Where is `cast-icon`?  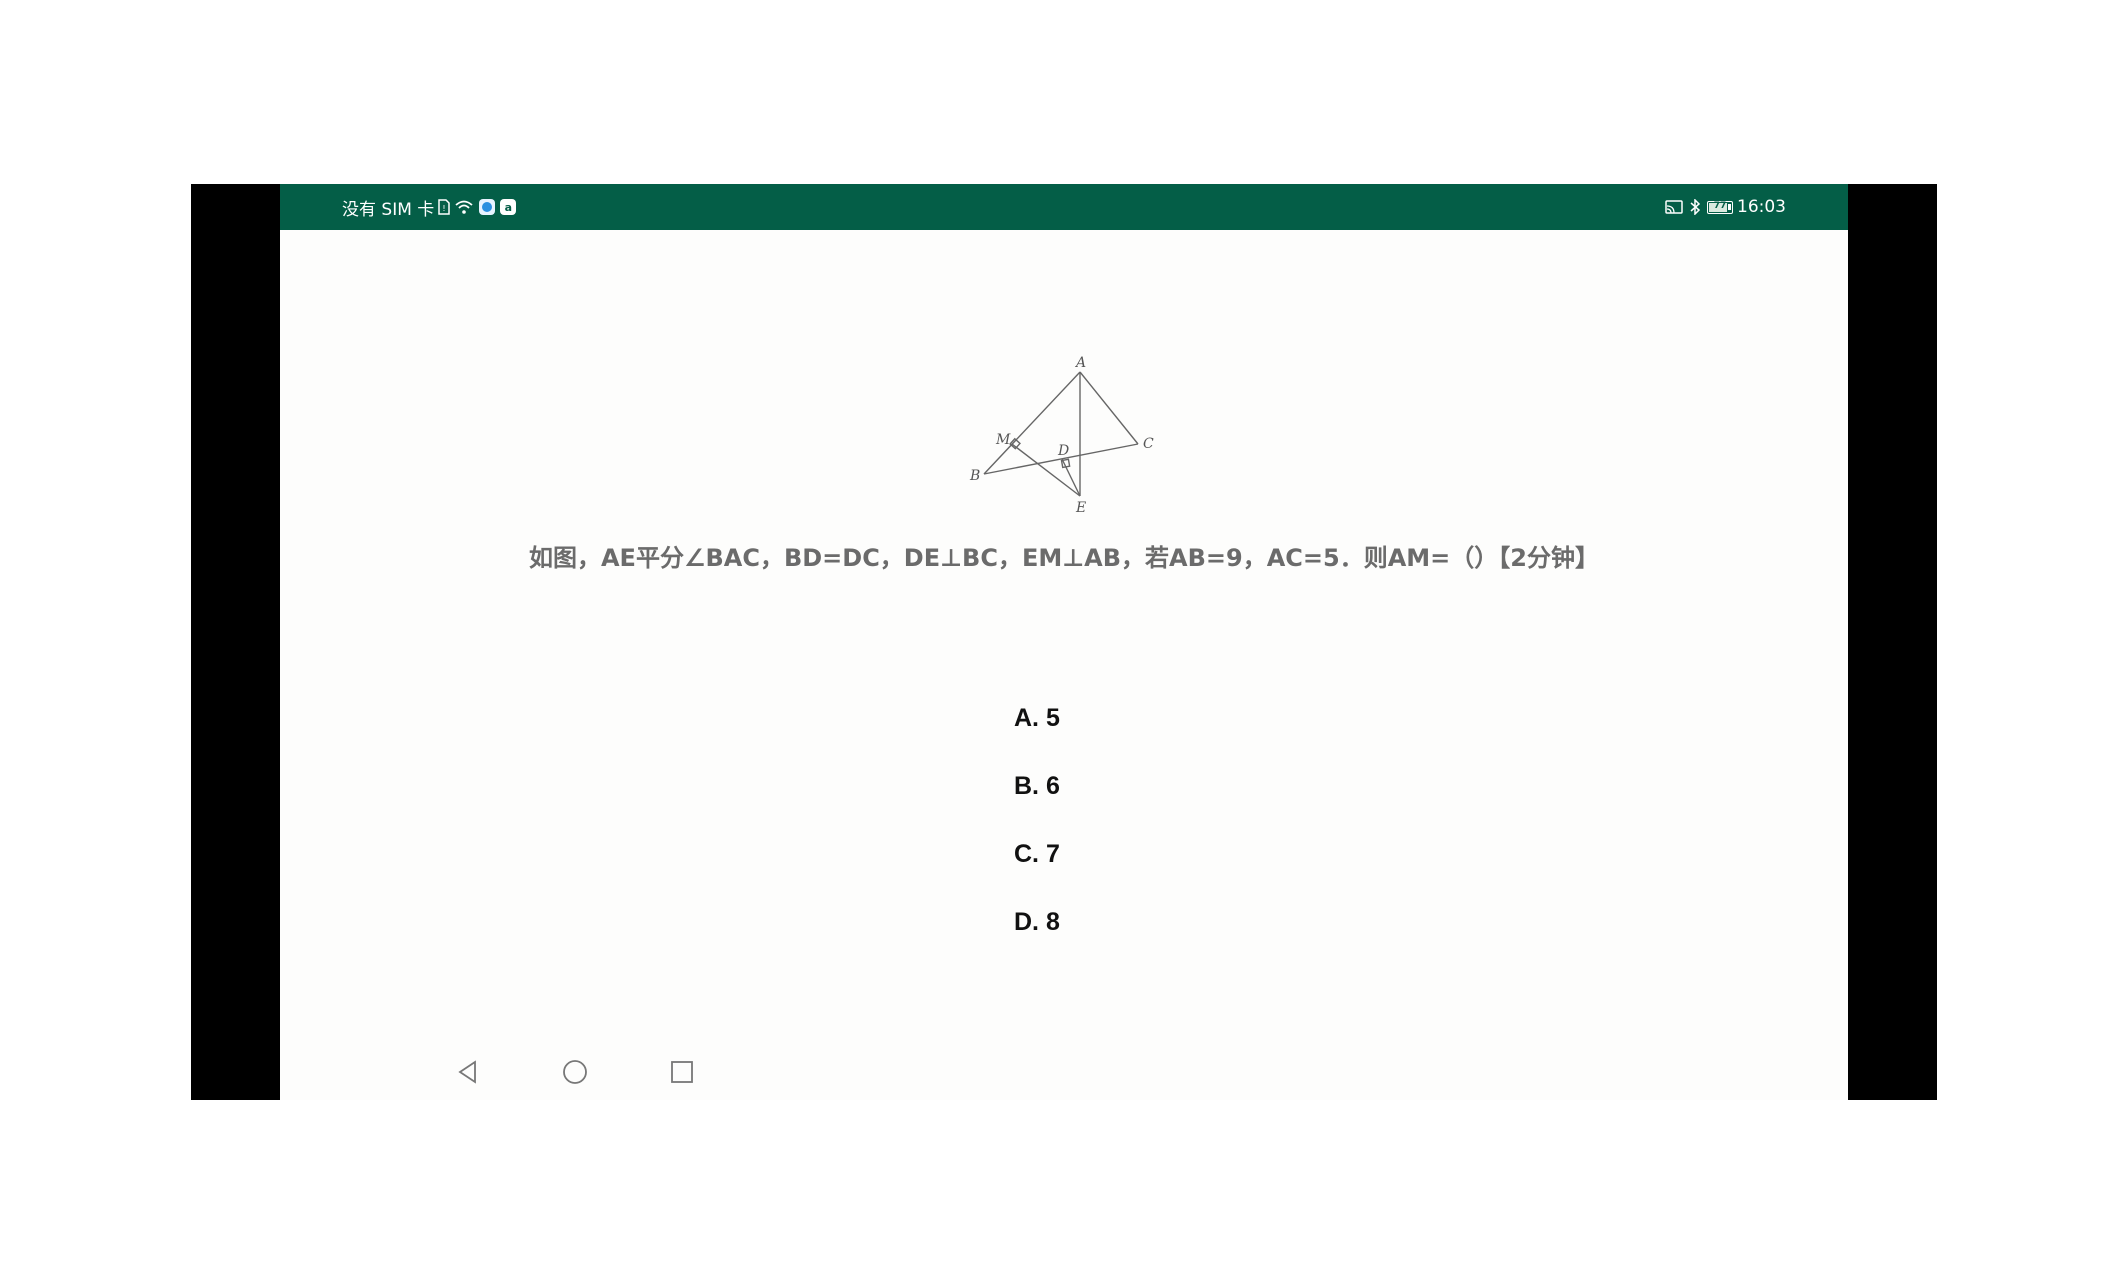
cast-icon is located at coordinates (1674, 207).